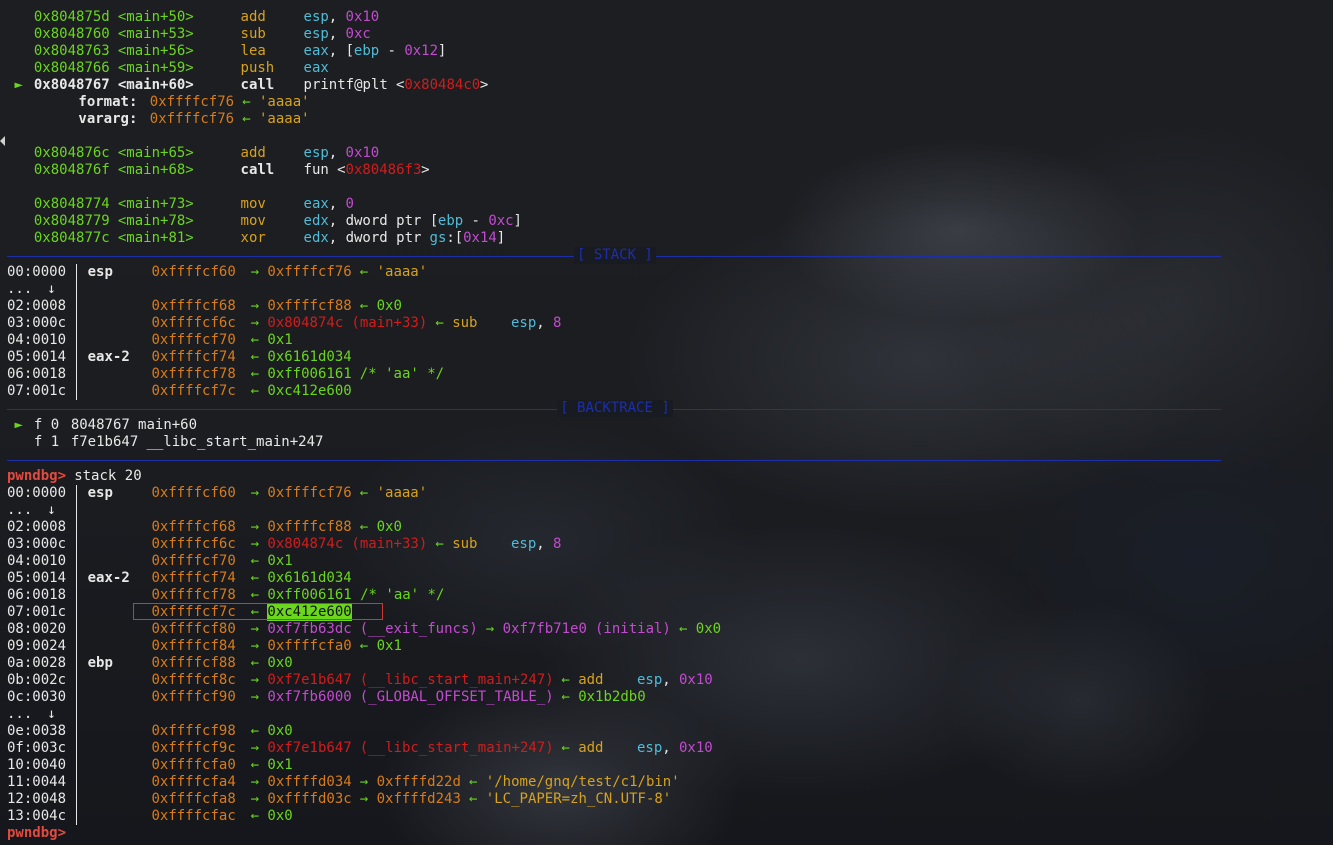  Describe the element at coordinates (316, 221) in the screenshot. I see `terminal-token: edx` at that location.